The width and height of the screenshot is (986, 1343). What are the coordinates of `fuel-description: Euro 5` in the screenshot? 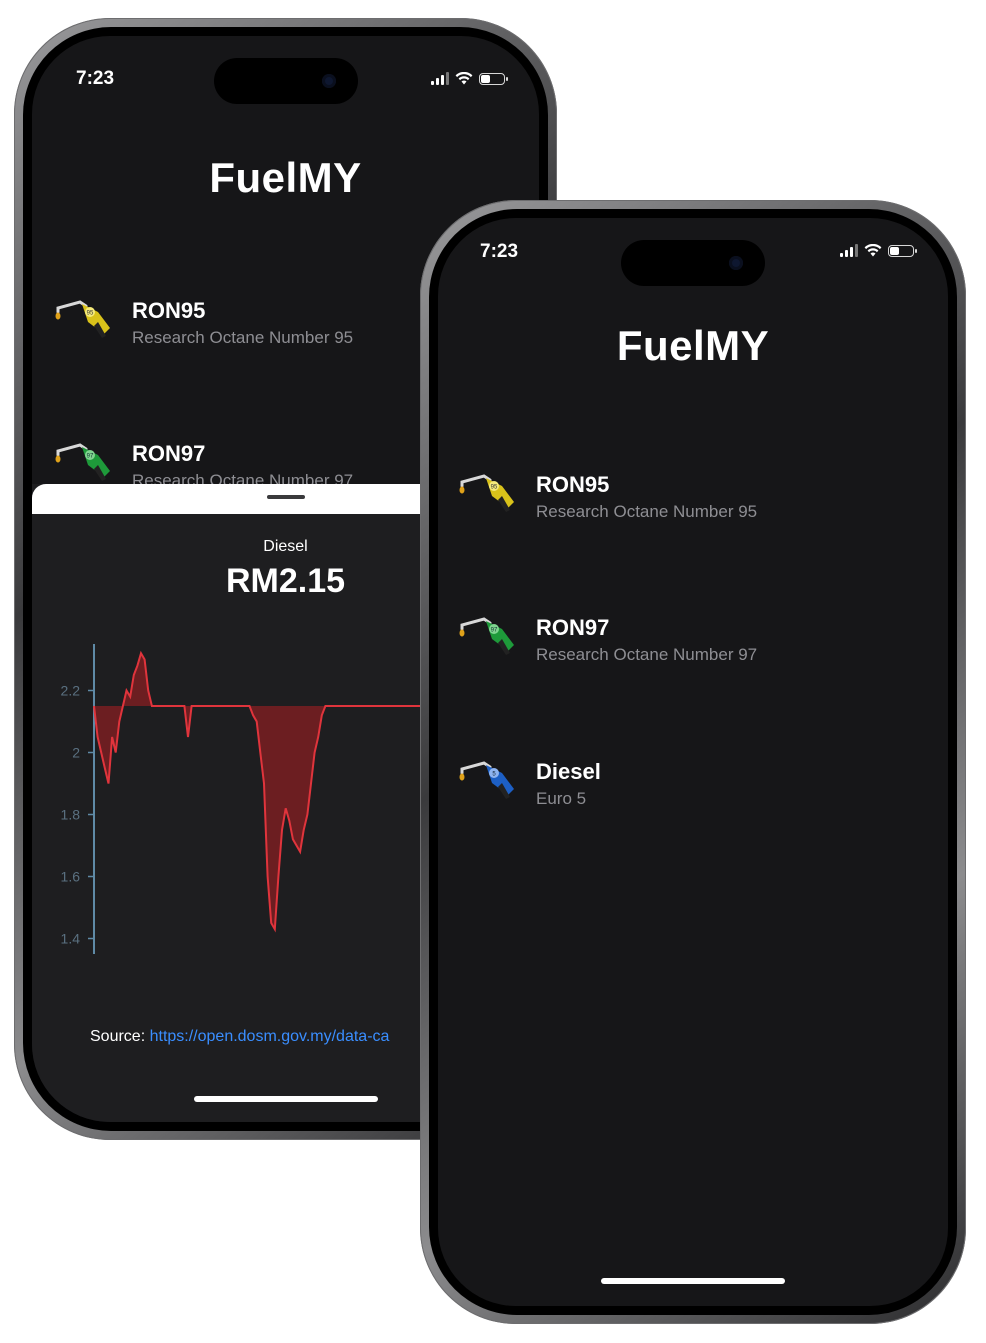 It's located at (561, 798).